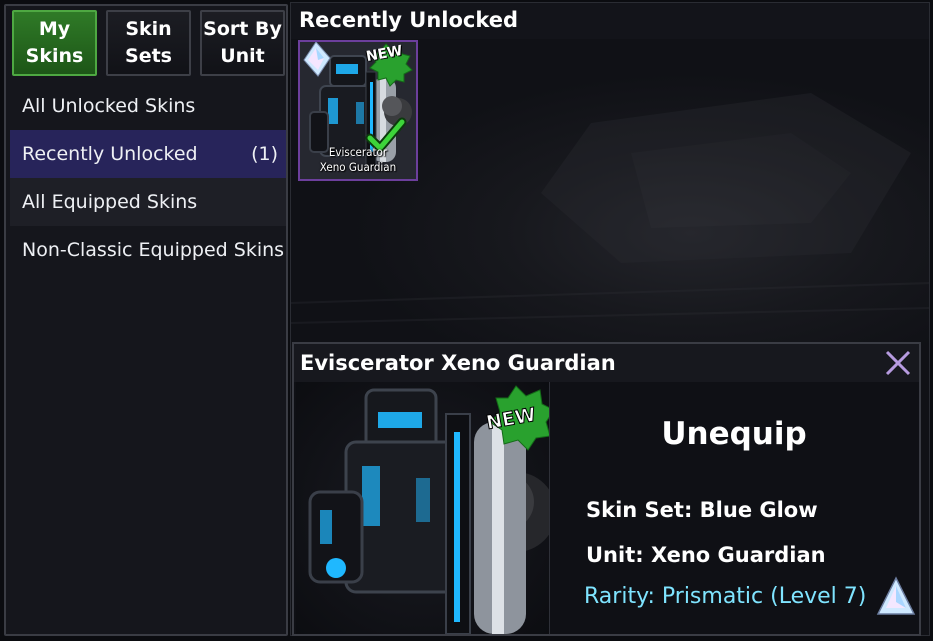 The width and height of the screenshot is (933, 641). What do you see at coordinates (734, 434) in the screenshot?
I see `unequip-button: Unequip` at bounding box center [734, 434].